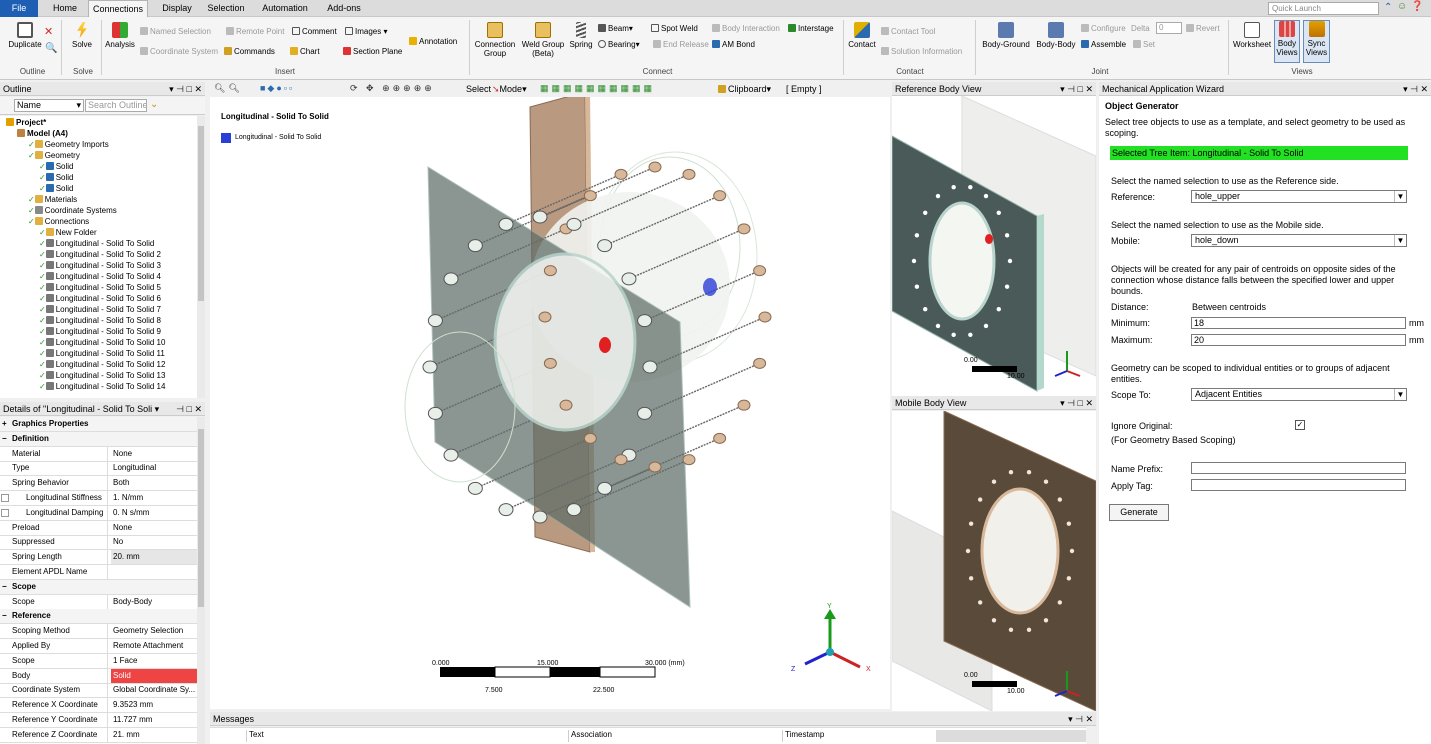 This screenshot has height=744, width=1431. Describe the element at coordinates (102, 342) in the screenshot. I see `tree-item: ✓ Longitudinal - Solid To Solid 10` at that location.